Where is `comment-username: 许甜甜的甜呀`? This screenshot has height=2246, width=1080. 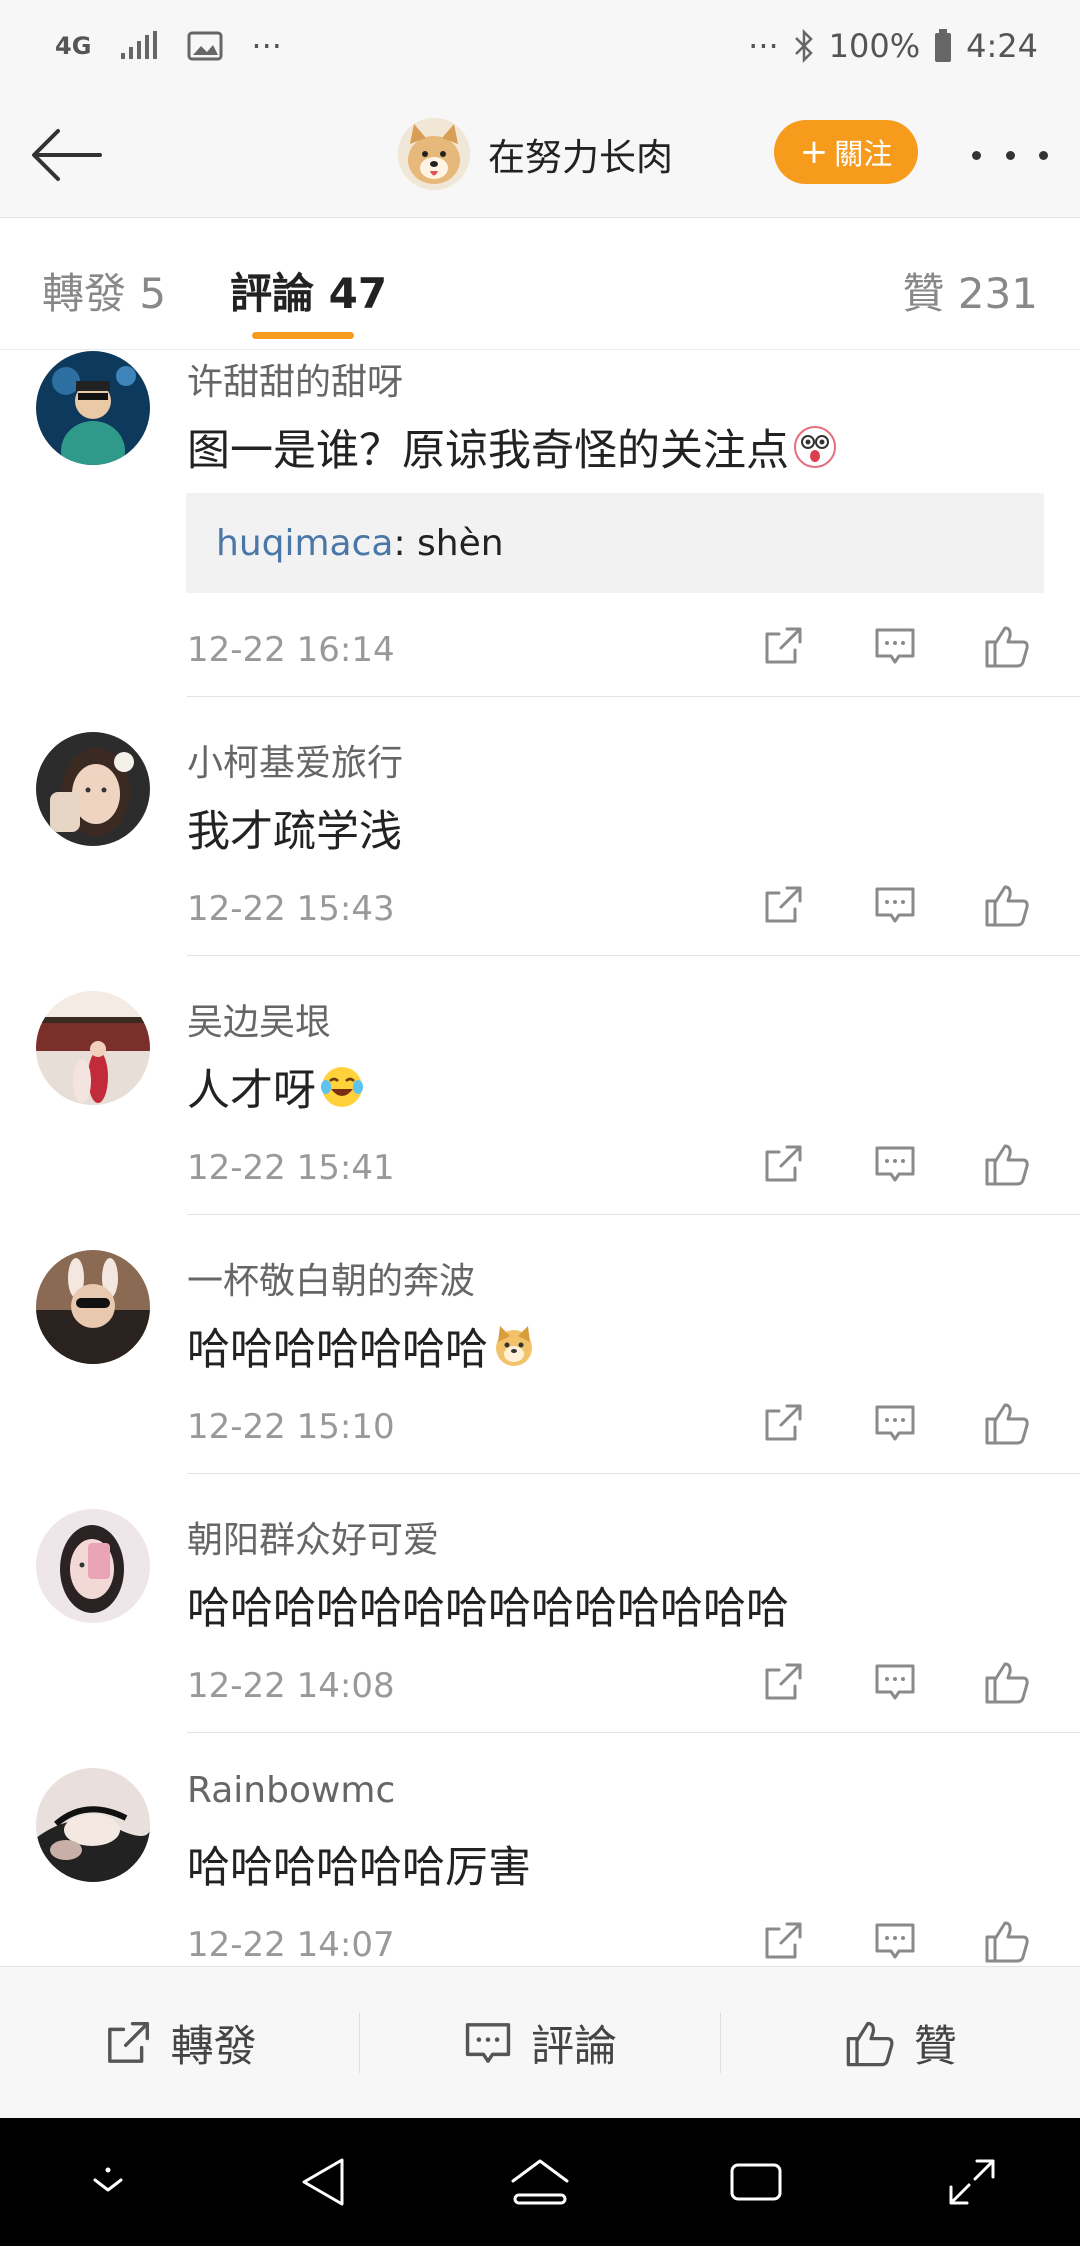
comment-username: 许甜甜的甜呀 is located at coordinates (295, 379).